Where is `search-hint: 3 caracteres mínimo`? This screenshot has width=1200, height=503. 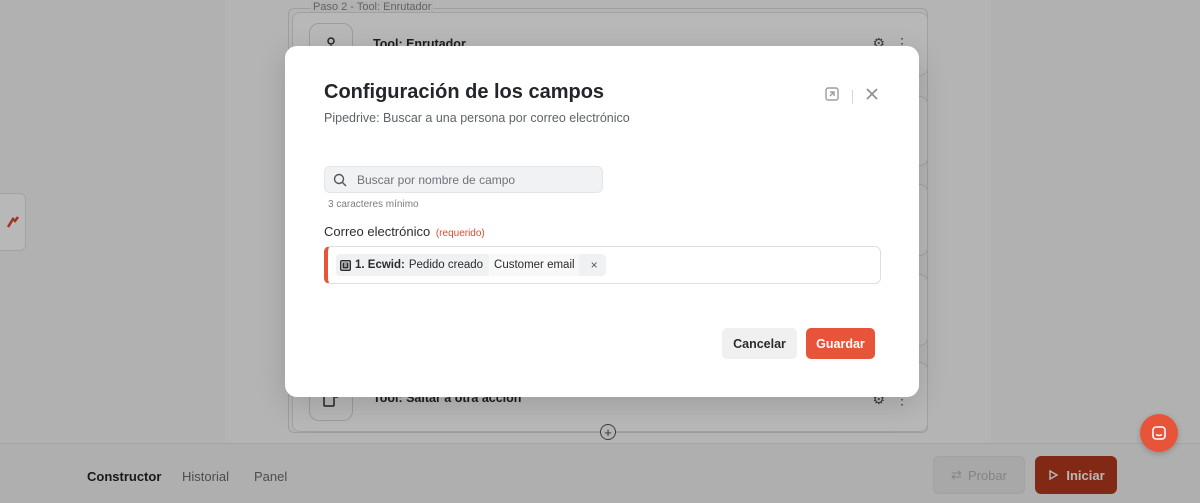
search-hint: 3 caracteres mínimo is located at coordinates (373, 204).